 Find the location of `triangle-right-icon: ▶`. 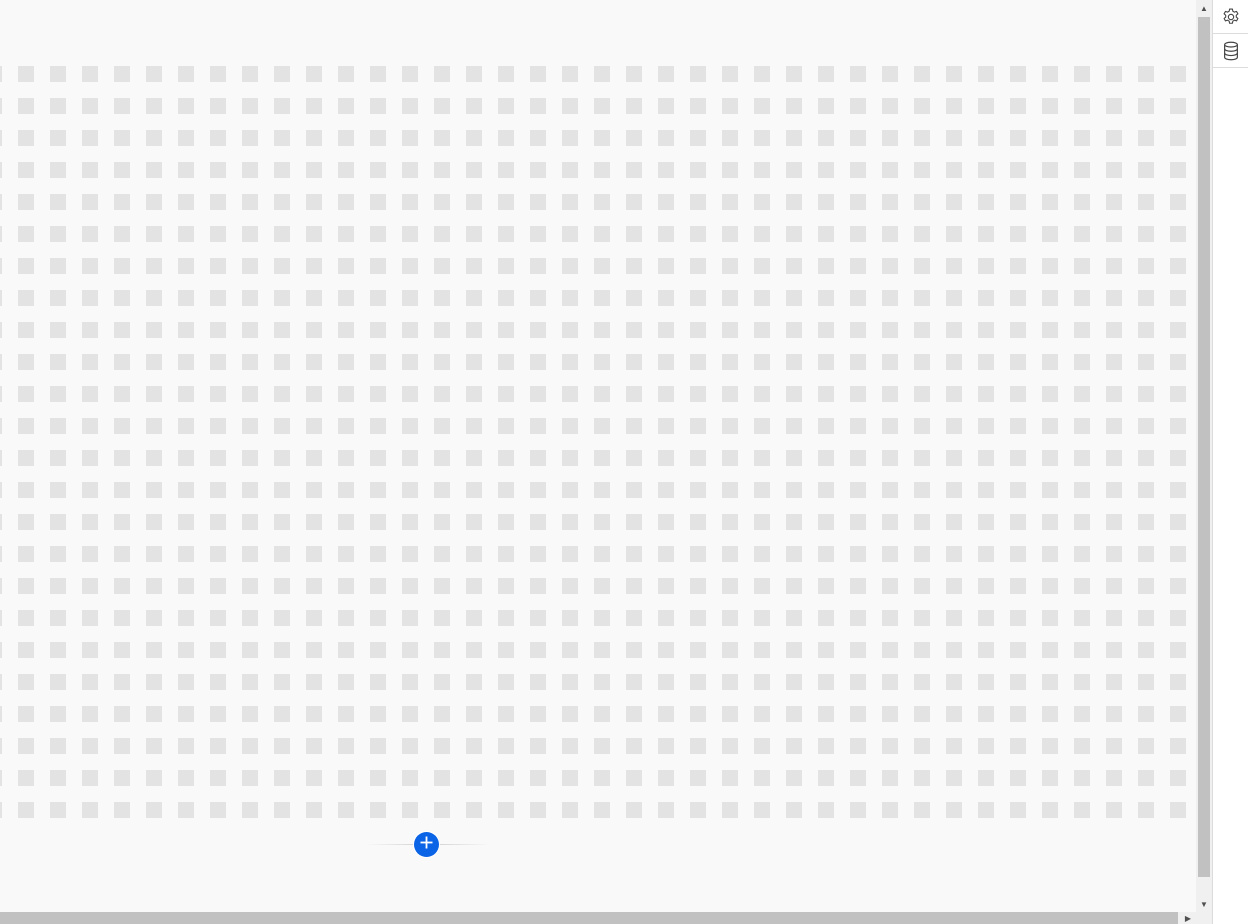

triangle-right-icon: ▶ is located at coordinates (1188, 918).